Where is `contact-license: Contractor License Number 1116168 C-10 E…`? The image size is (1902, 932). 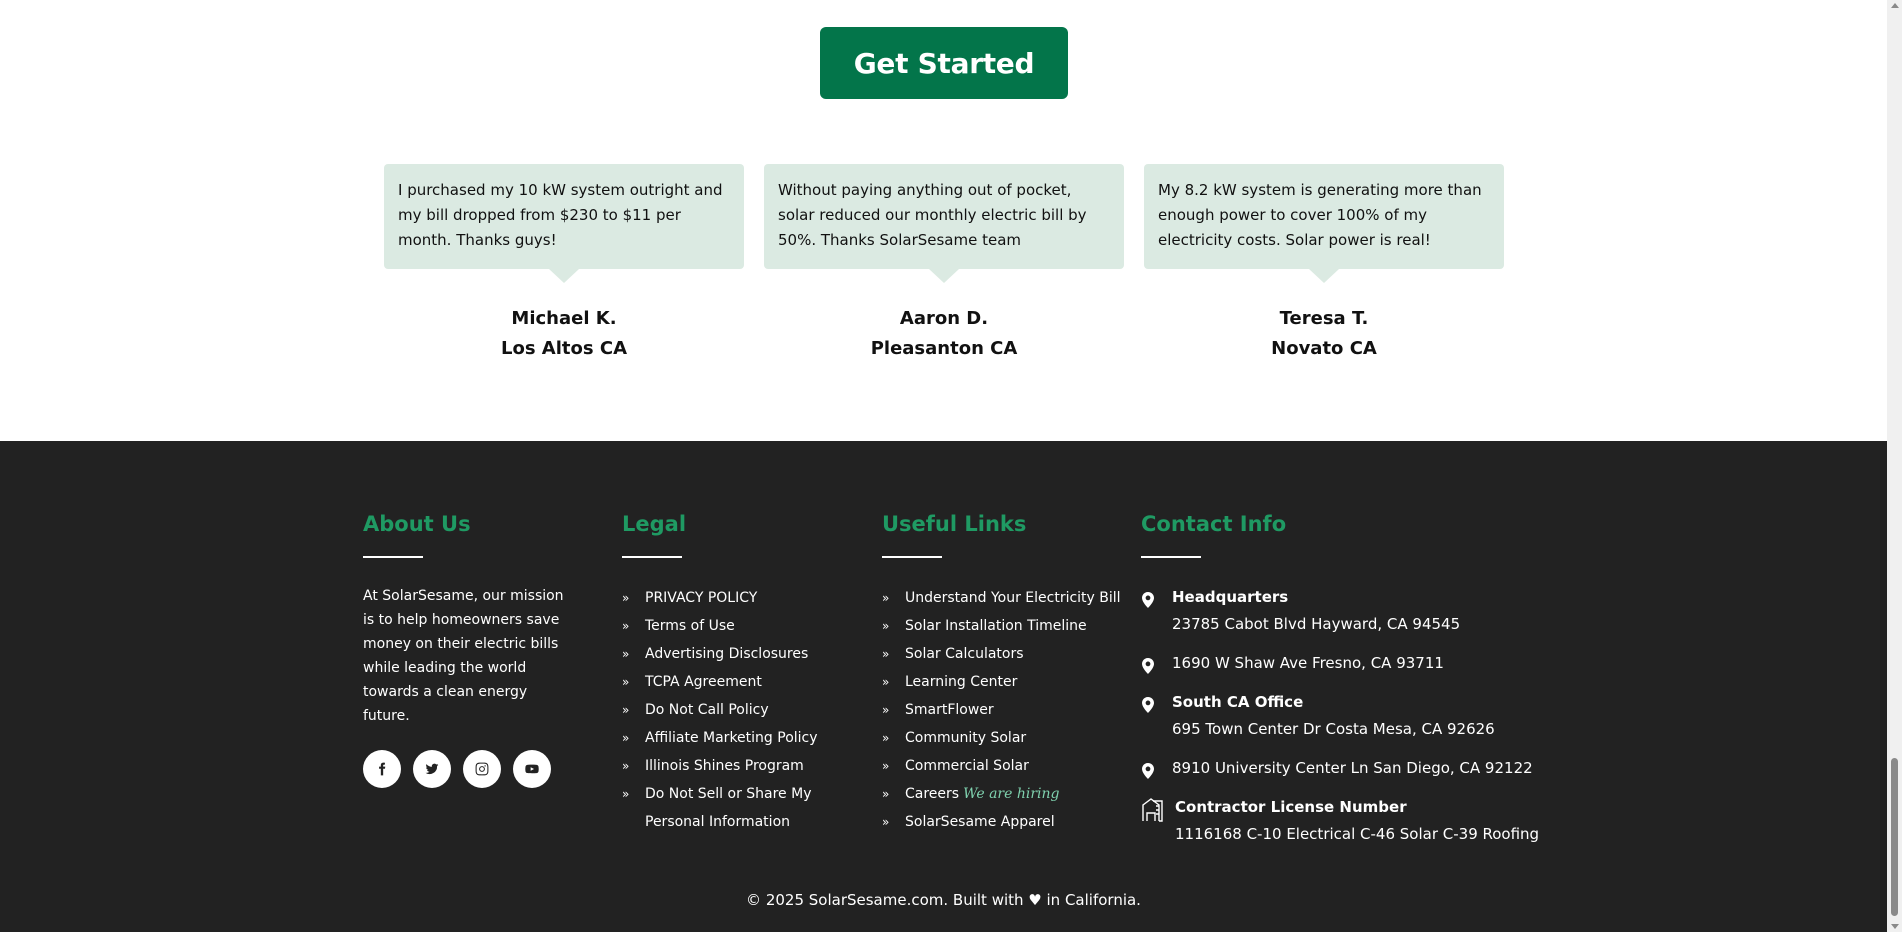 contact-license: Contractor License Number 1116168 C-10 E… is located at coordinates (1340, 821).